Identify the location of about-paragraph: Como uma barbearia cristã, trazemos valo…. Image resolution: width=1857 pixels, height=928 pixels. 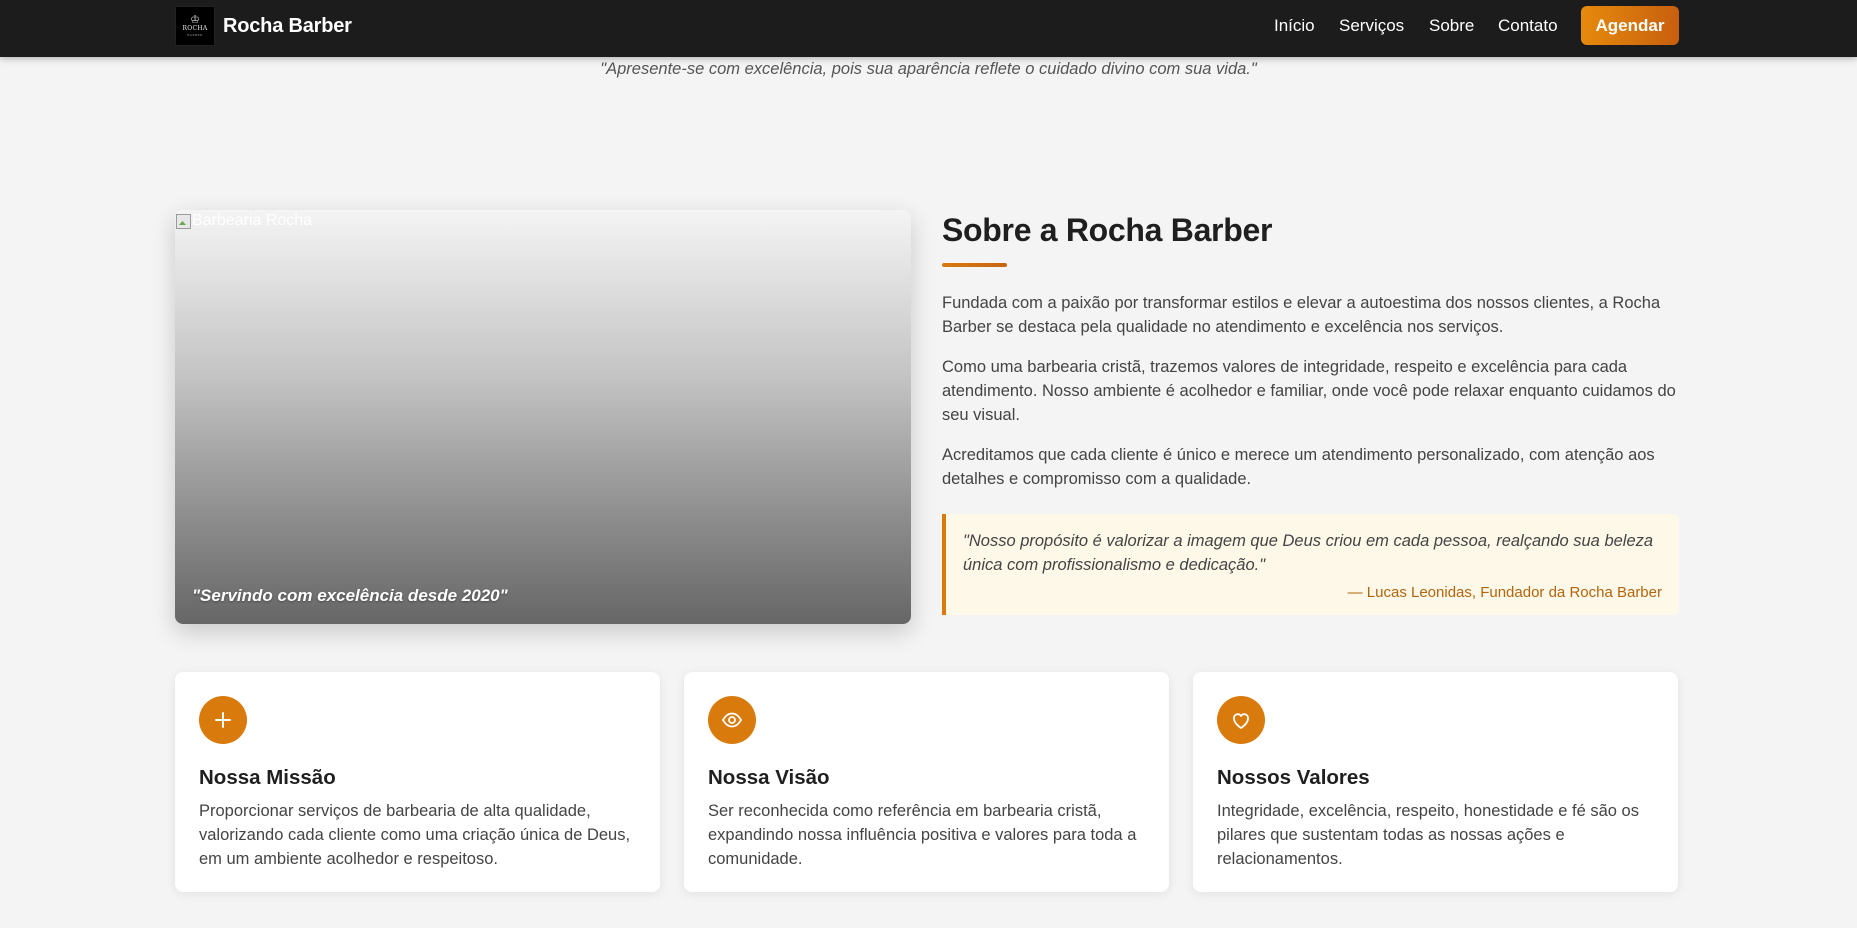
(1309, 391).